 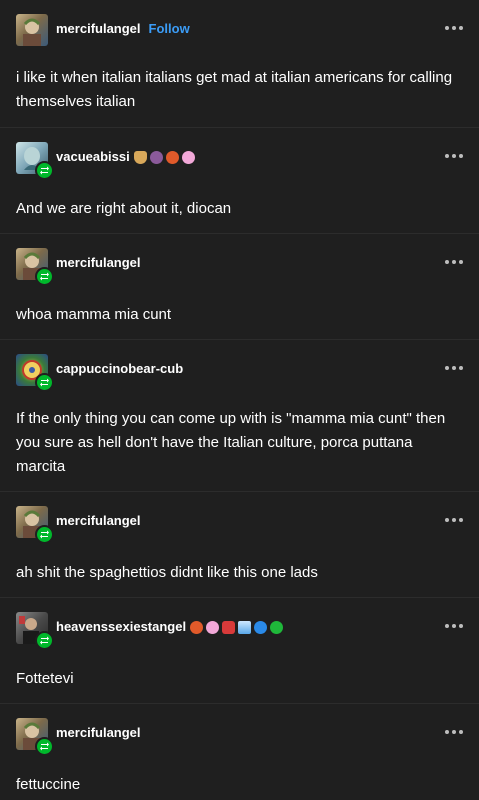 What do you see at coordinates (140, 157) in the screenshot?
I see `hat-badge-icon` at bounding box center [140, 157].